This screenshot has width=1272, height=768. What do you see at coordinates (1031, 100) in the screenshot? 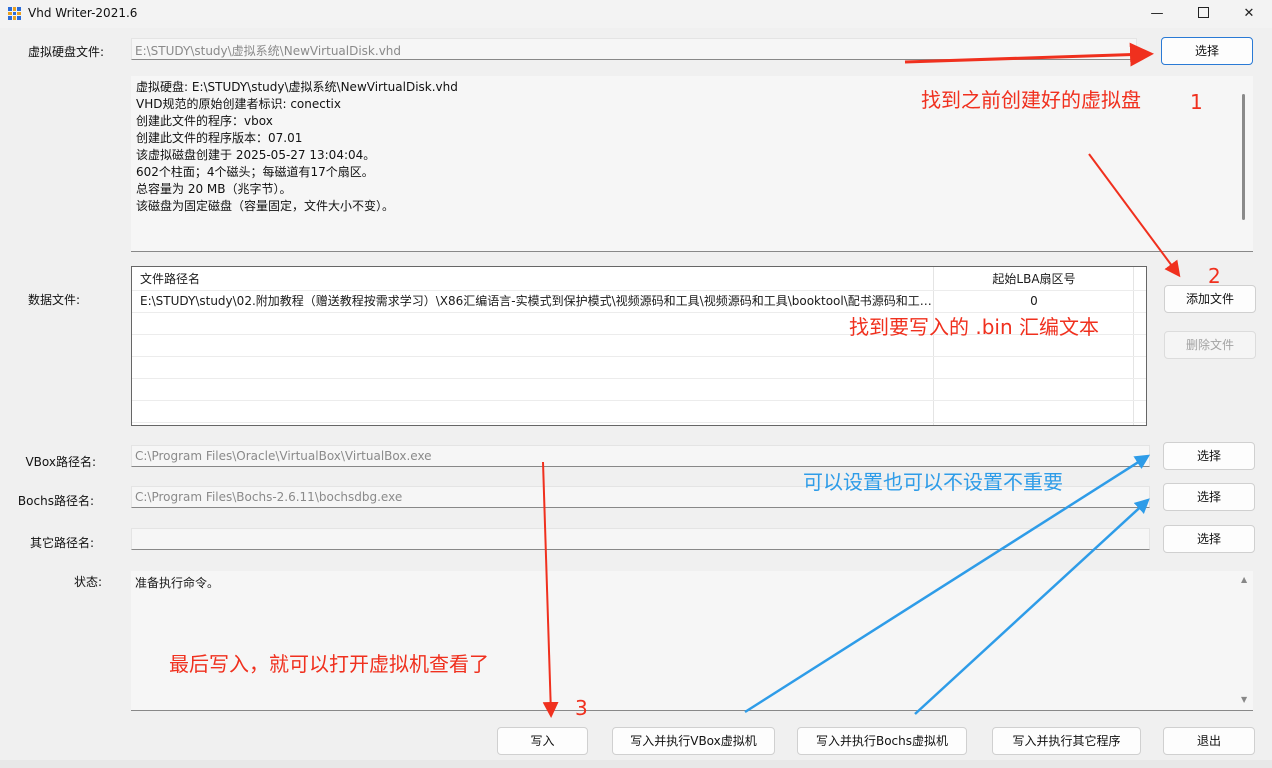
I see `annotation-find-vhd: 找到之前创建好的虚拟盘` at bounding box center [1031, 100].